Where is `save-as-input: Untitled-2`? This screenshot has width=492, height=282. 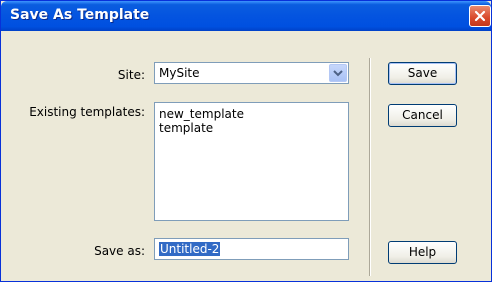 save-as-input: Untitled-2 is located at coordinates (251, 249).